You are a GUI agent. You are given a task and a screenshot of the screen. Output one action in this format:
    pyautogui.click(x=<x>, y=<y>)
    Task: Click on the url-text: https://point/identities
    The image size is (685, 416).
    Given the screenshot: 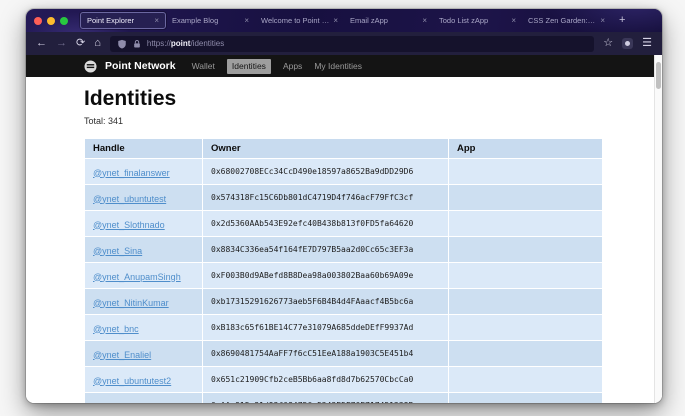 What is the action you would take?
    pyautogui.click(x=185, y=43)
    